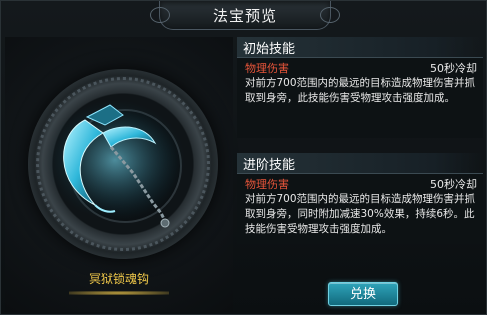 The image size is (487, 315). Describe the element at coordinates (119, 293) in the screenshot. I see `item-name-glow` at that location.